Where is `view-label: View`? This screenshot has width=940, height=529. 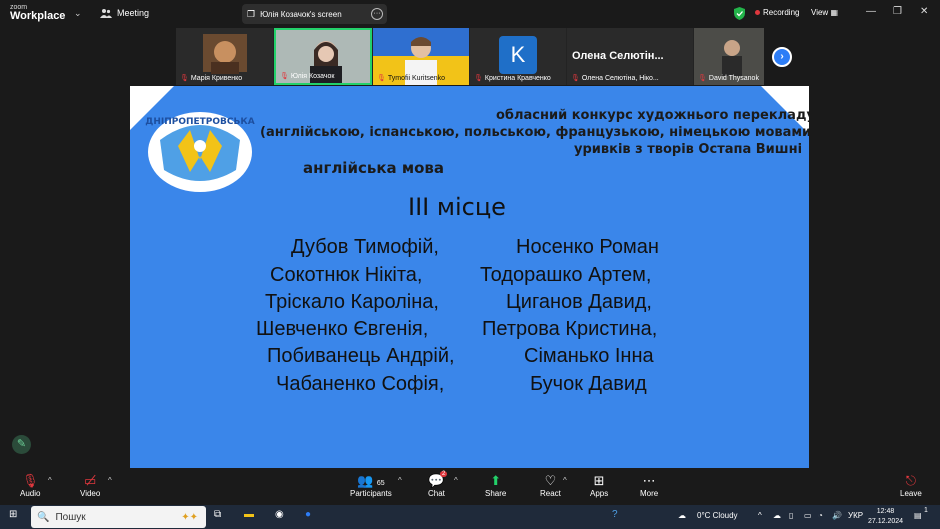 view-label: View is located at coordinates (820, 12).